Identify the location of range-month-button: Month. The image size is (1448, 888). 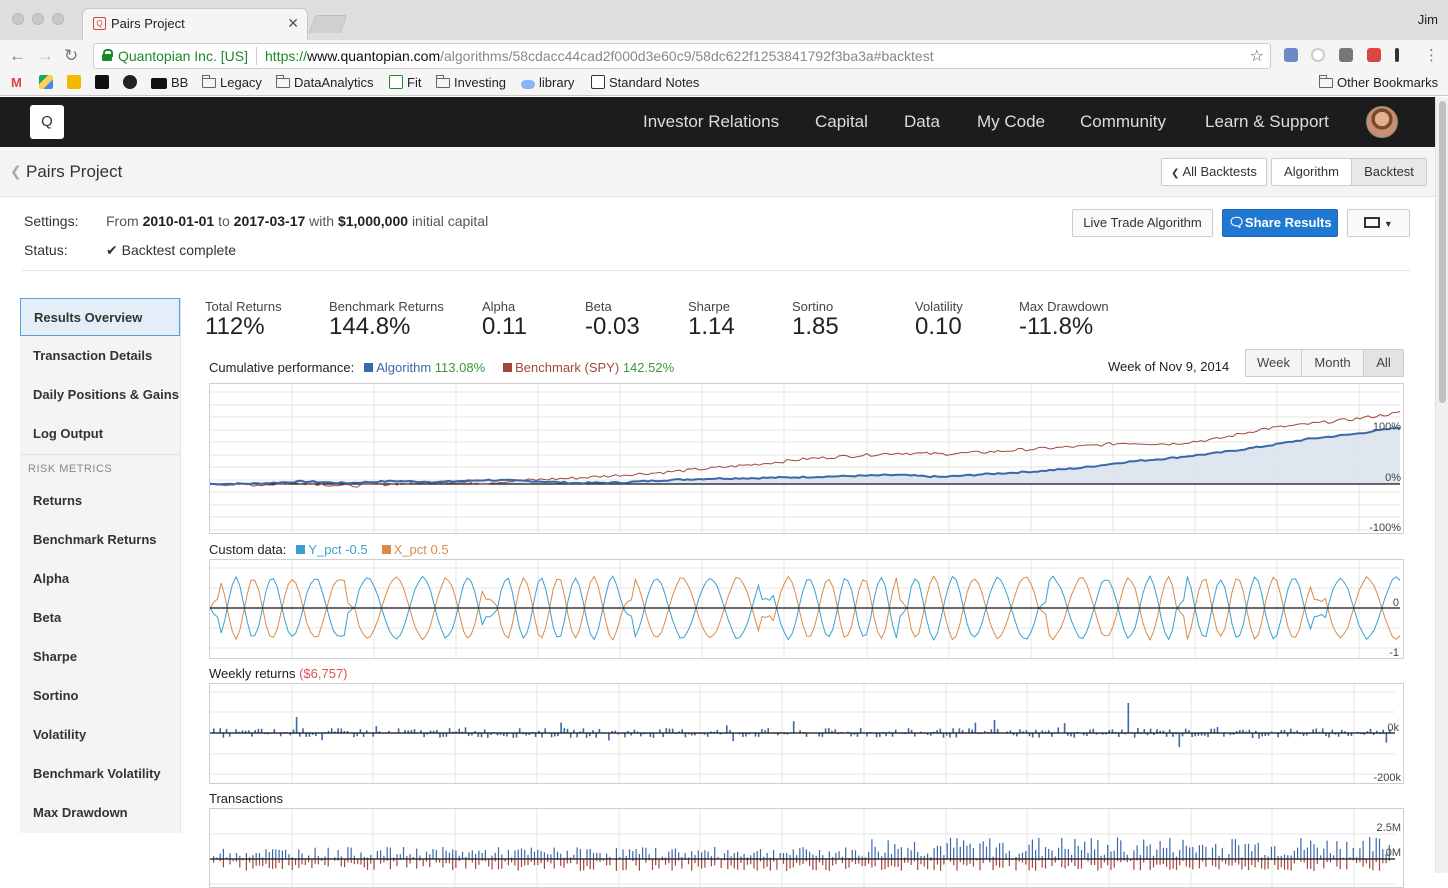
(1332, 363).